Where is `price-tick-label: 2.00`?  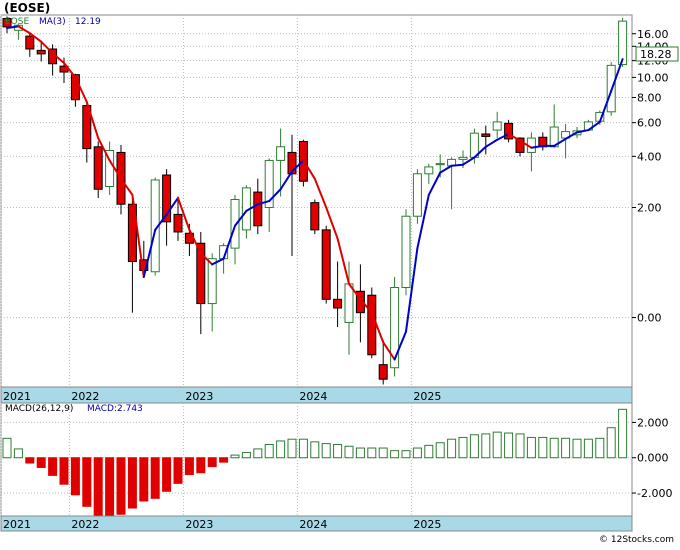
price-tick-label: 2.00 is located at coordinates (649, 208).